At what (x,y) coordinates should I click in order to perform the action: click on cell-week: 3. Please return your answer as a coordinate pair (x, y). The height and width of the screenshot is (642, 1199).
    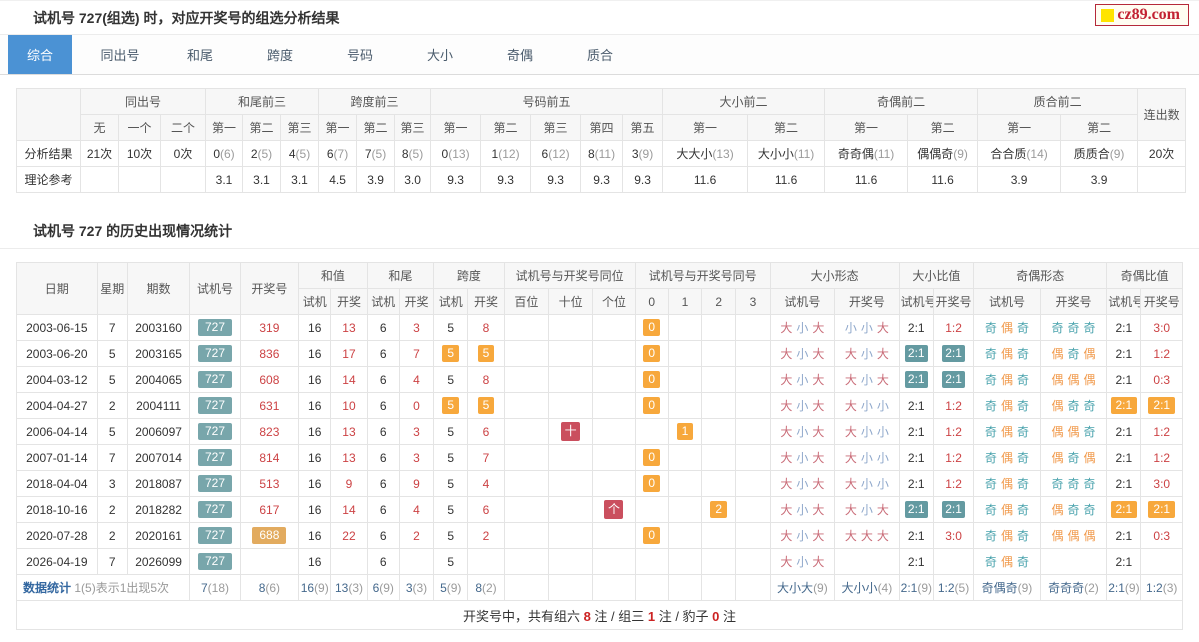
    Looking at the image, I should click on (112, 483).